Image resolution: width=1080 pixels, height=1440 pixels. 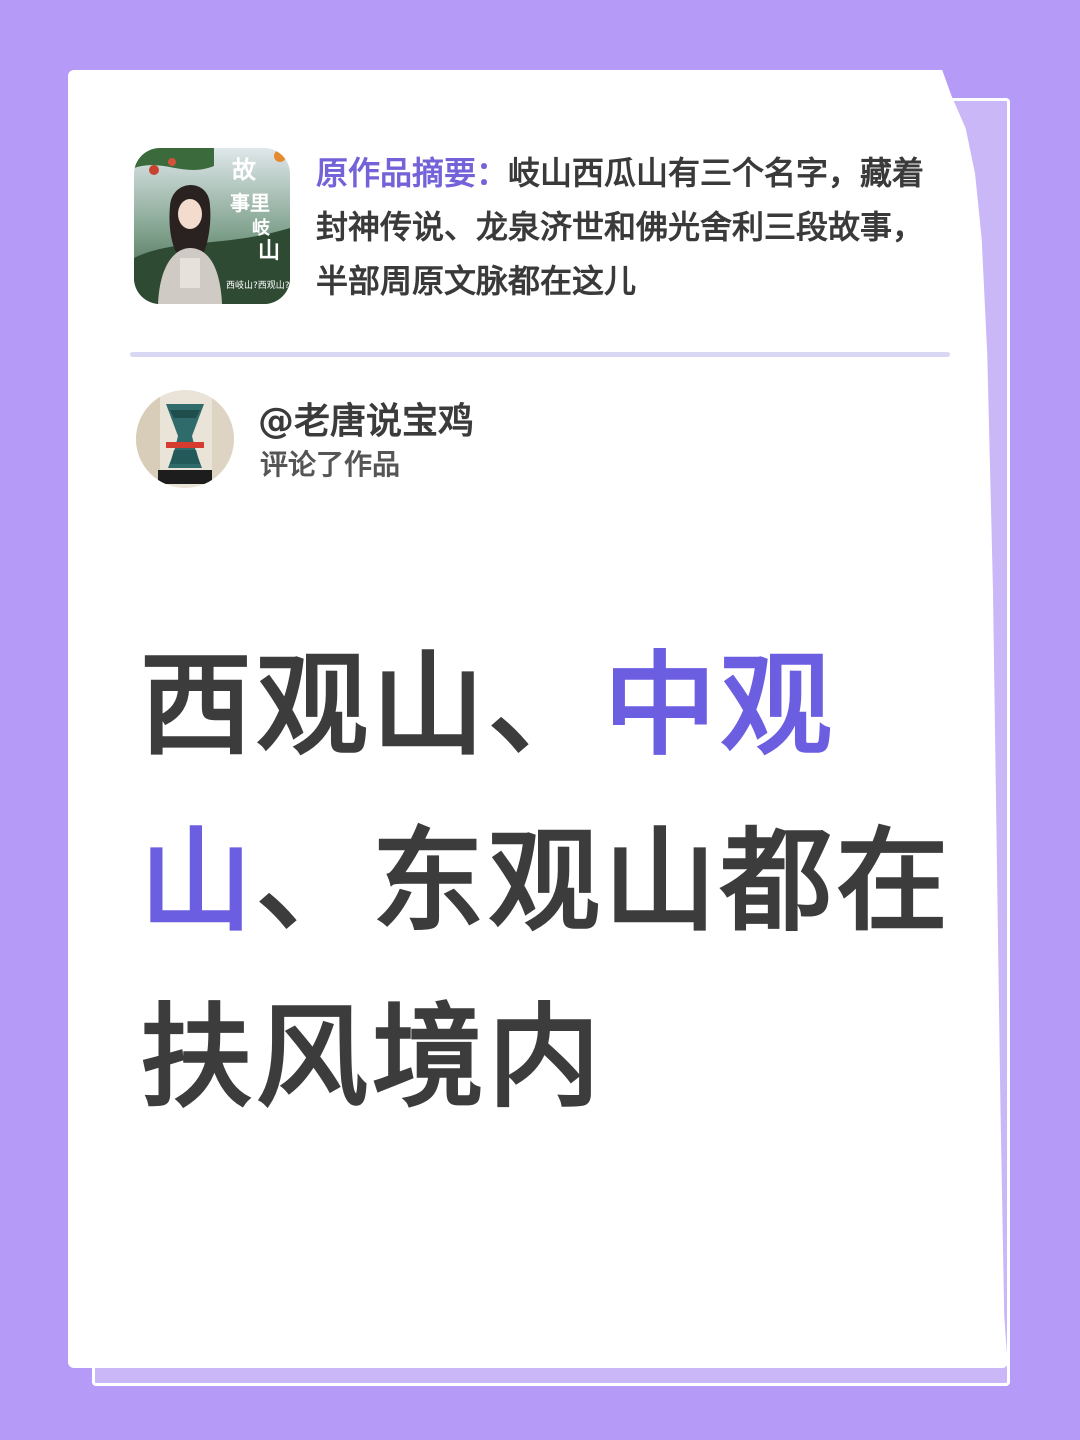 I want to click on commenter-avatar, so click(x=185, y=439).